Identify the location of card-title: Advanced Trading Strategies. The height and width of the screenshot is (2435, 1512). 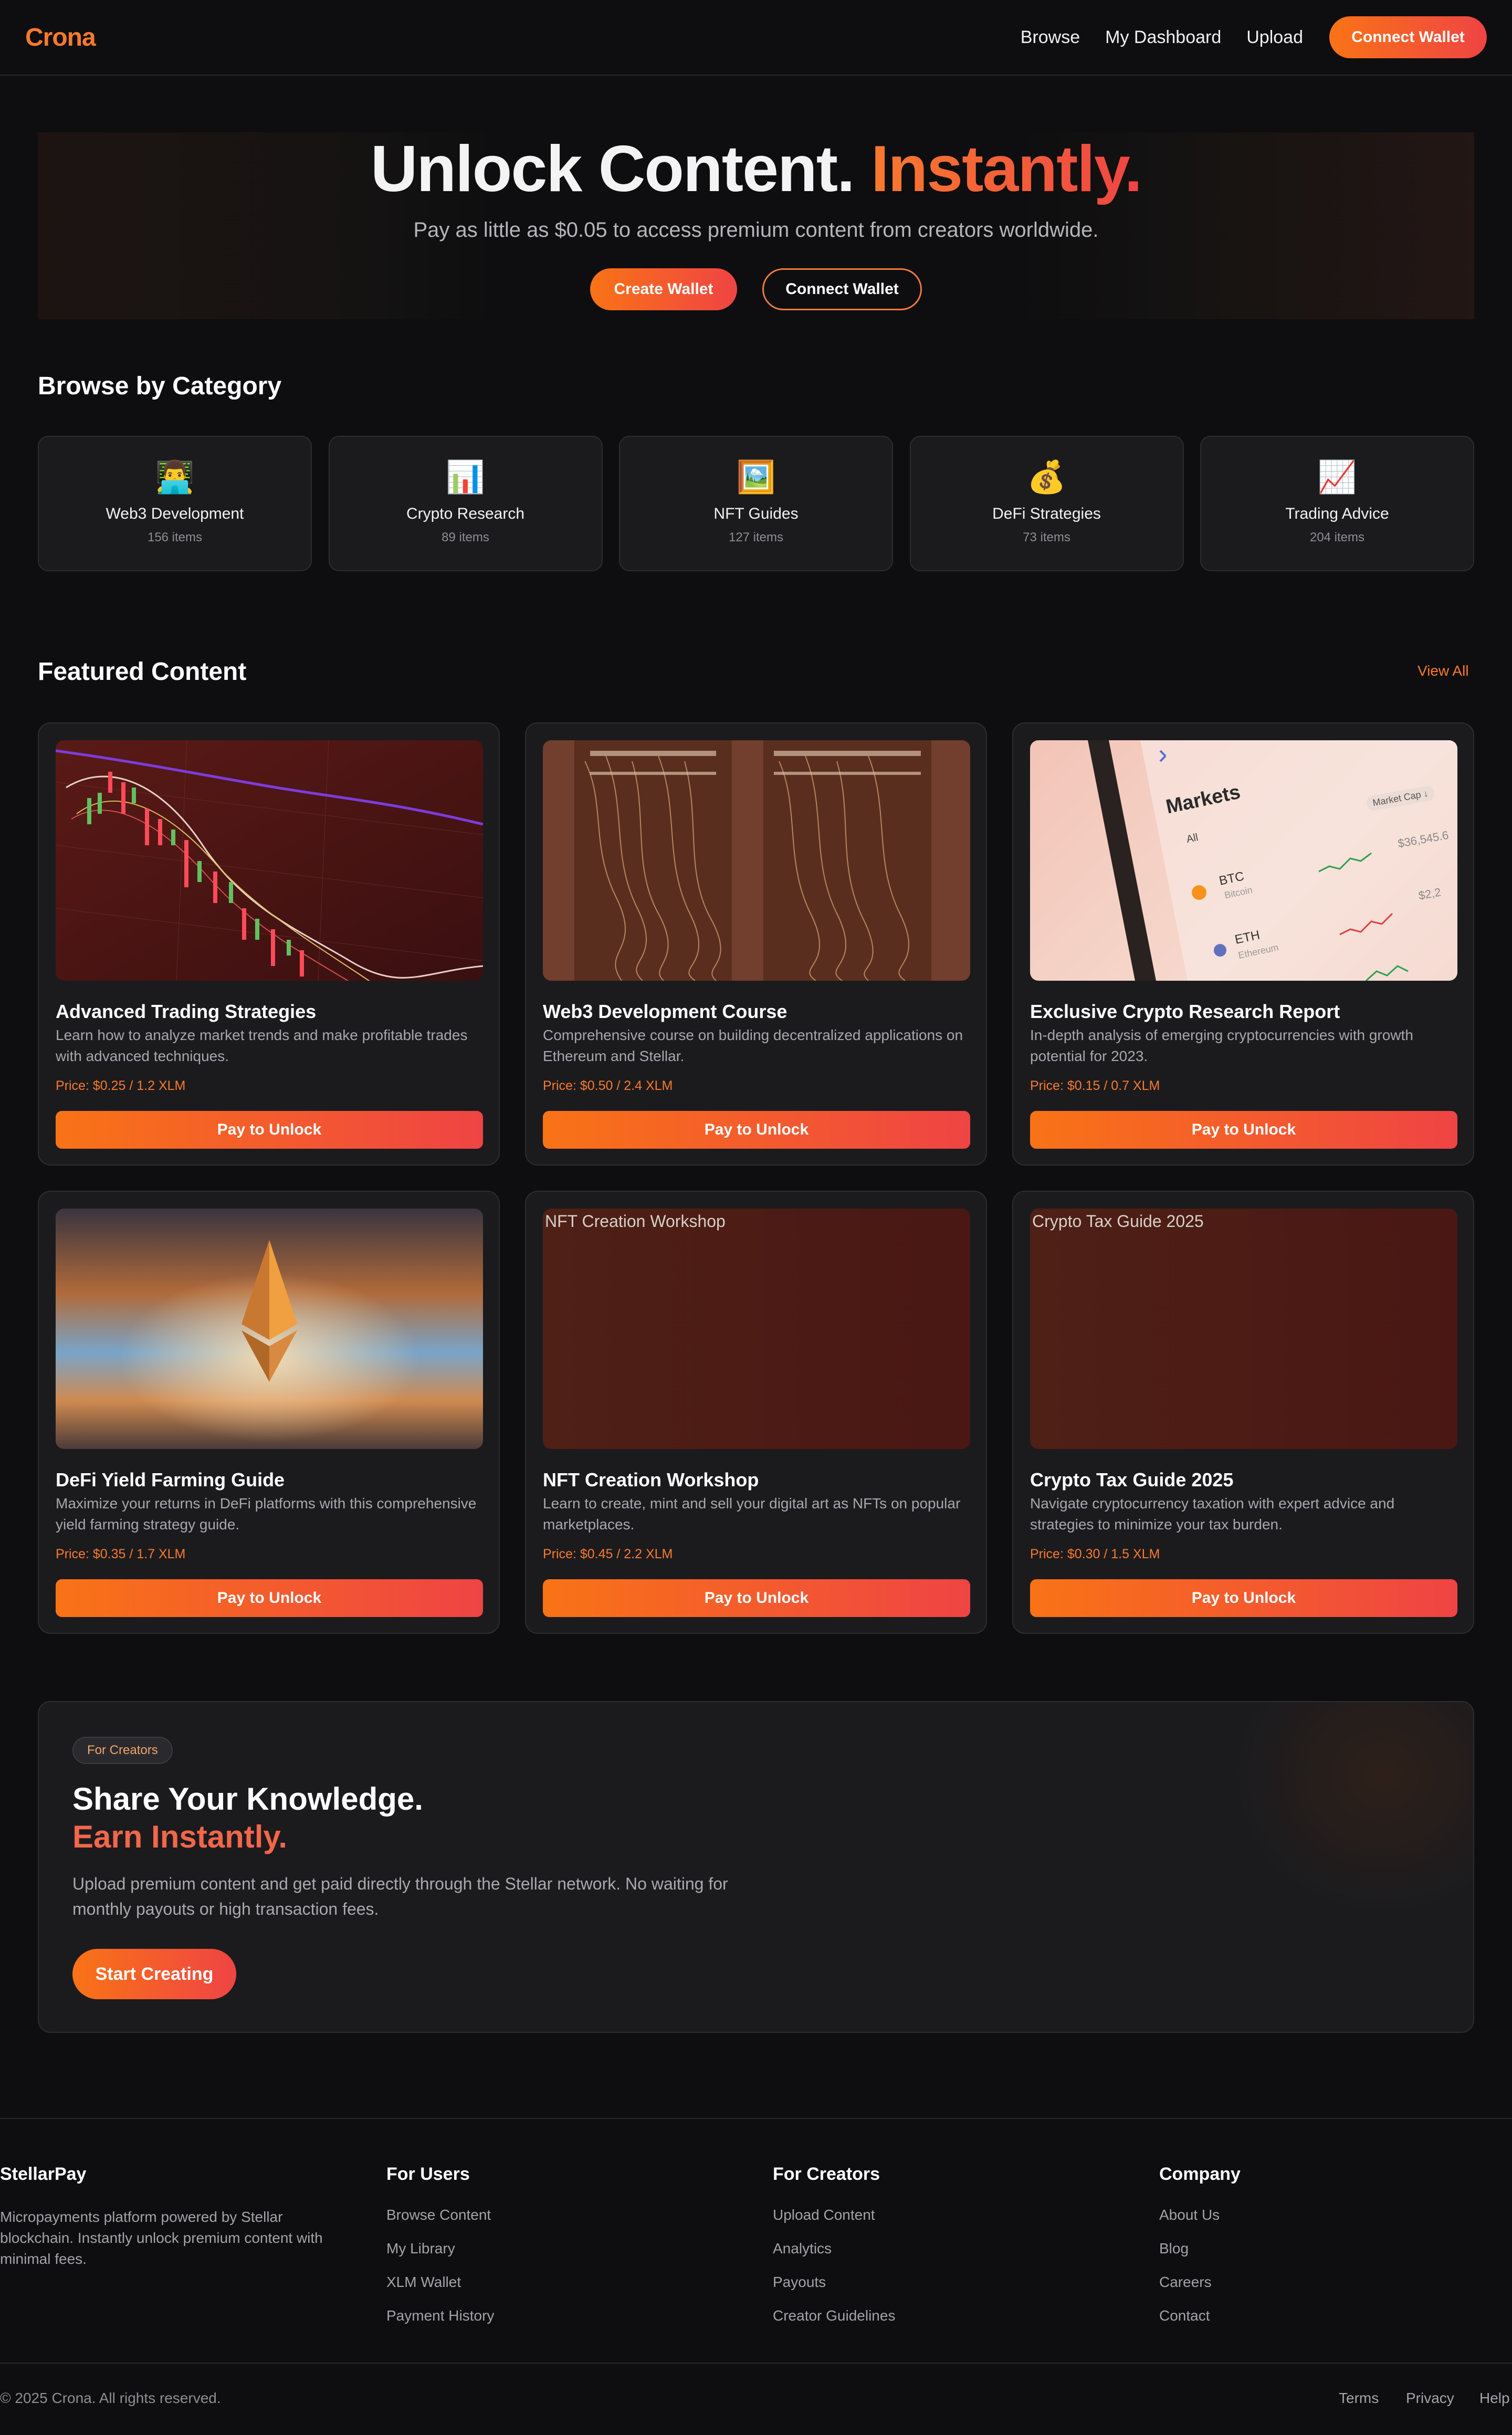
(186, 1011).